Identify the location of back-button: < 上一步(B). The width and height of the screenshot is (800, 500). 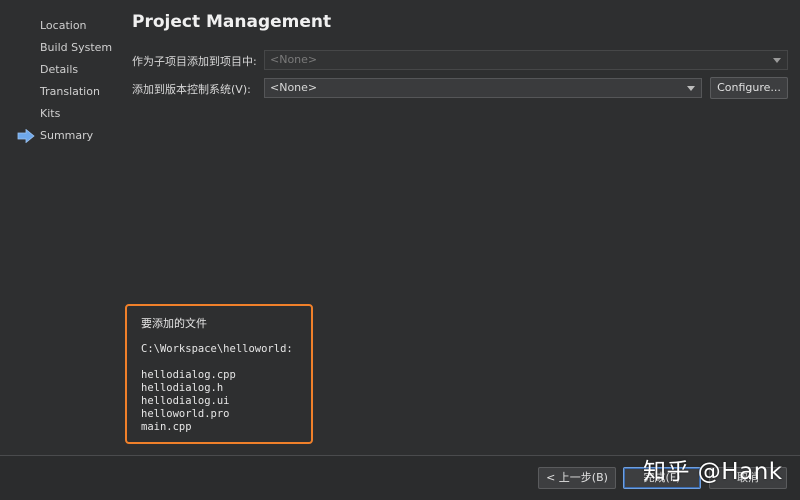
(577, 478).